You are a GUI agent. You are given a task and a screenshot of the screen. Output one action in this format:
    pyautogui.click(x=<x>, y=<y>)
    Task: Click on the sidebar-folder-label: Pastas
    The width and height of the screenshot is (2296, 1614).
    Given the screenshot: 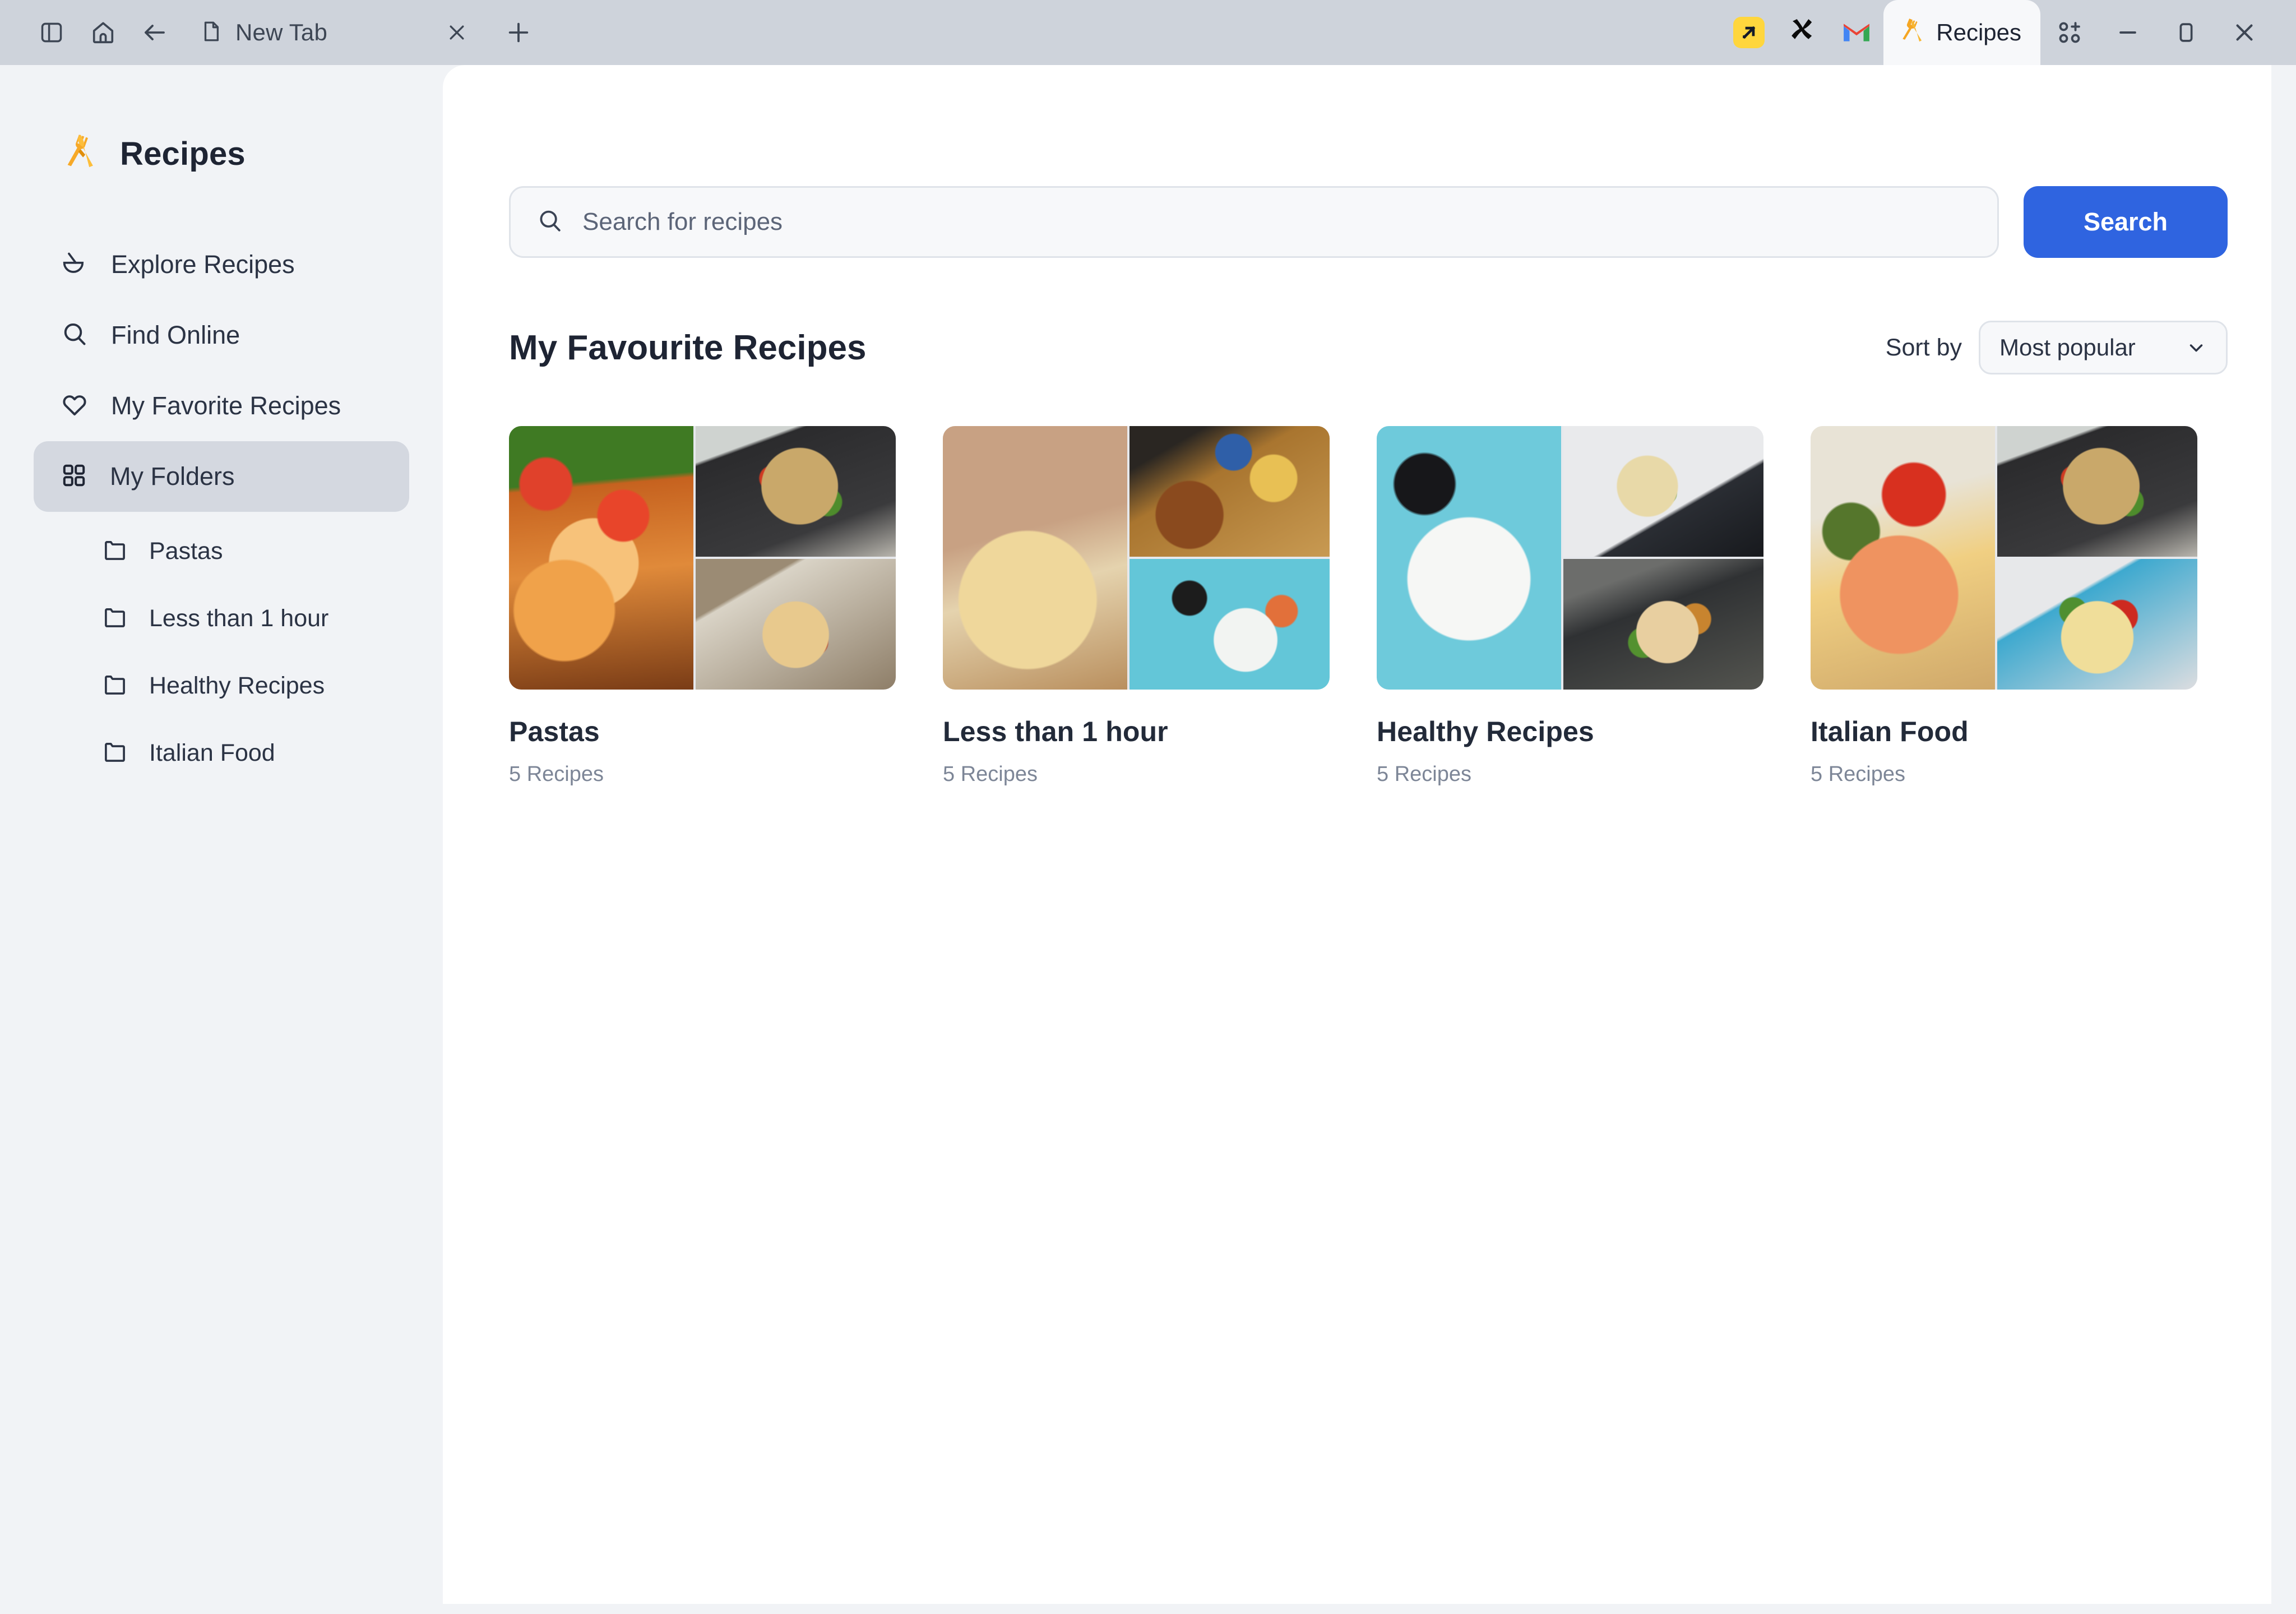 What is the action you would take?
    pyautogui.click(x=186, y=551)
    